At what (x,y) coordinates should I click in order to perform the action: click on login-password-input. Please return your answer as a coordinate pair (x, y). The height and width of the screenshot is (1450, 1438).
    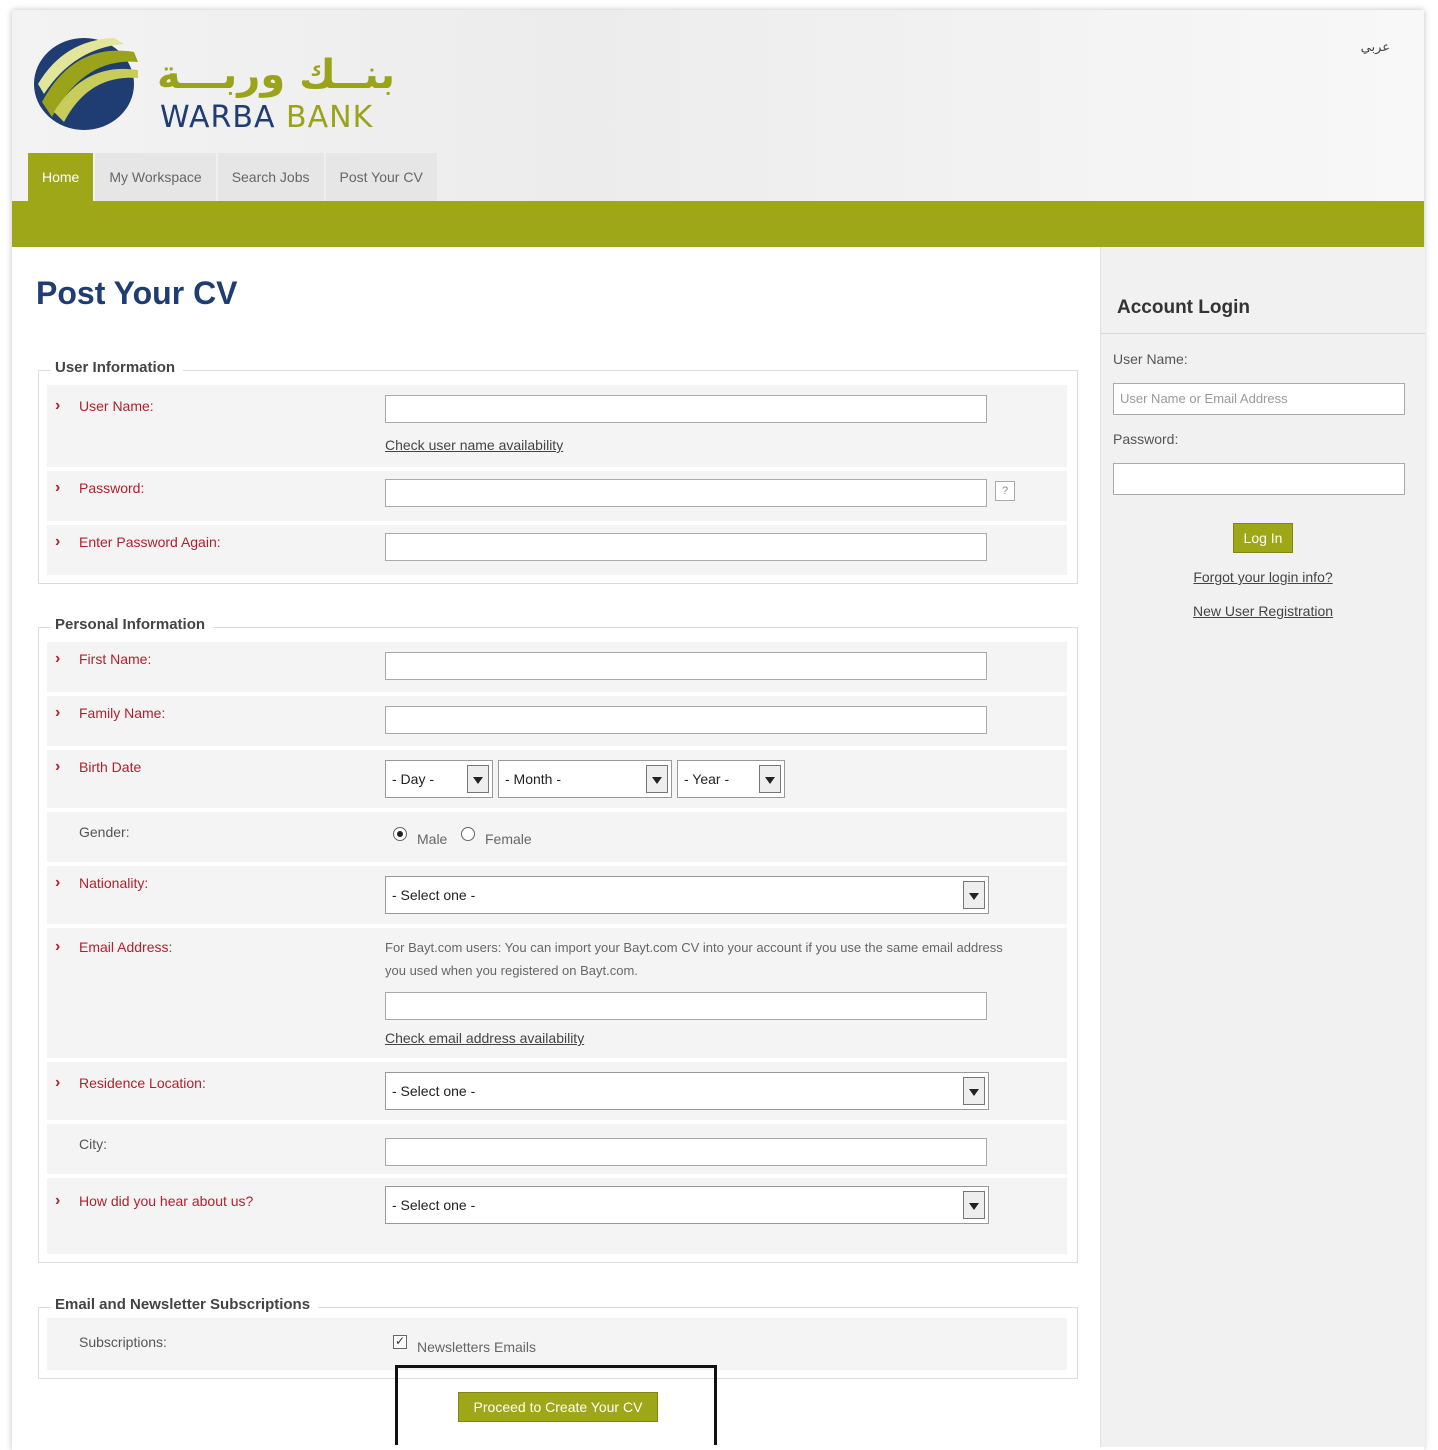
    Looking at the image, I should click on (1259, 479).